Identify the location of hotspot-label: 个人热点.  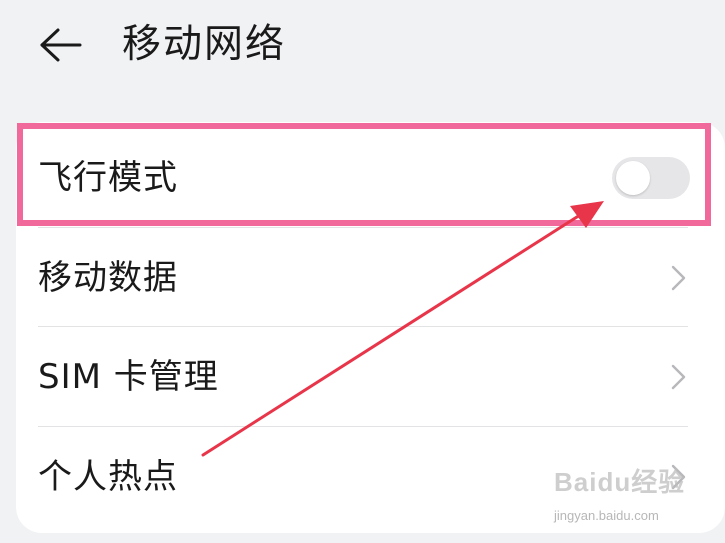
(108, 477).